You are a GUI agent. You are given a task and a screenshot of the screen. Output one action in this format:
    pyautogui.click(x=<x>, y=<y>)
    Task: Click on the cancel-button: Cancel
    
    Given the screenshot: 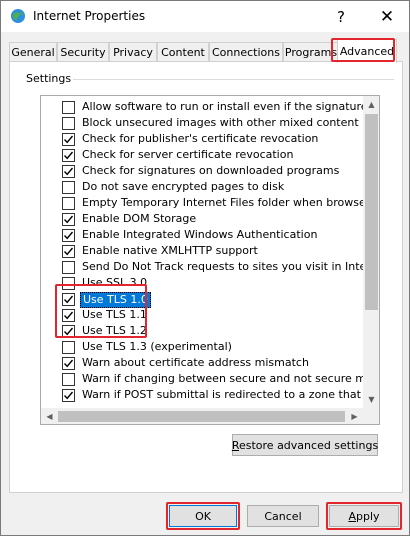 What is the action you would take?
    pyautogui.click(x=283, y=516)
    